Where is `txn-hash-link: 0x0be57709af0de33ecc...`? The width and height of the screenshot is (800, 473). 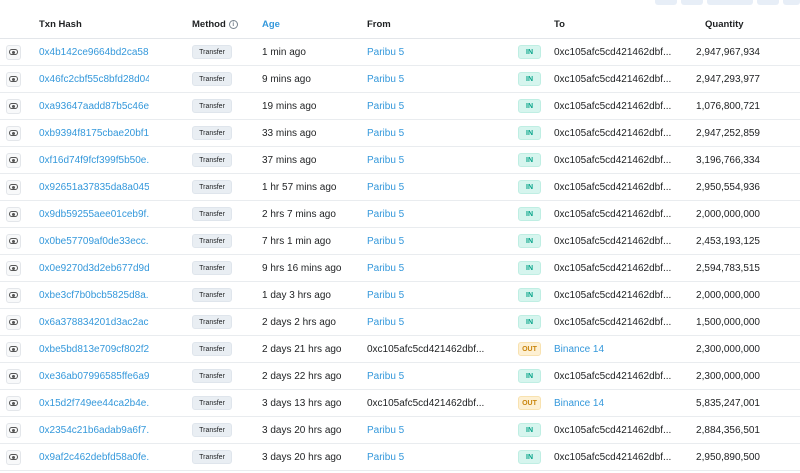
txn-hash-link: 0x0be57709af0de33ecc... is located at coordinates (94, 241).